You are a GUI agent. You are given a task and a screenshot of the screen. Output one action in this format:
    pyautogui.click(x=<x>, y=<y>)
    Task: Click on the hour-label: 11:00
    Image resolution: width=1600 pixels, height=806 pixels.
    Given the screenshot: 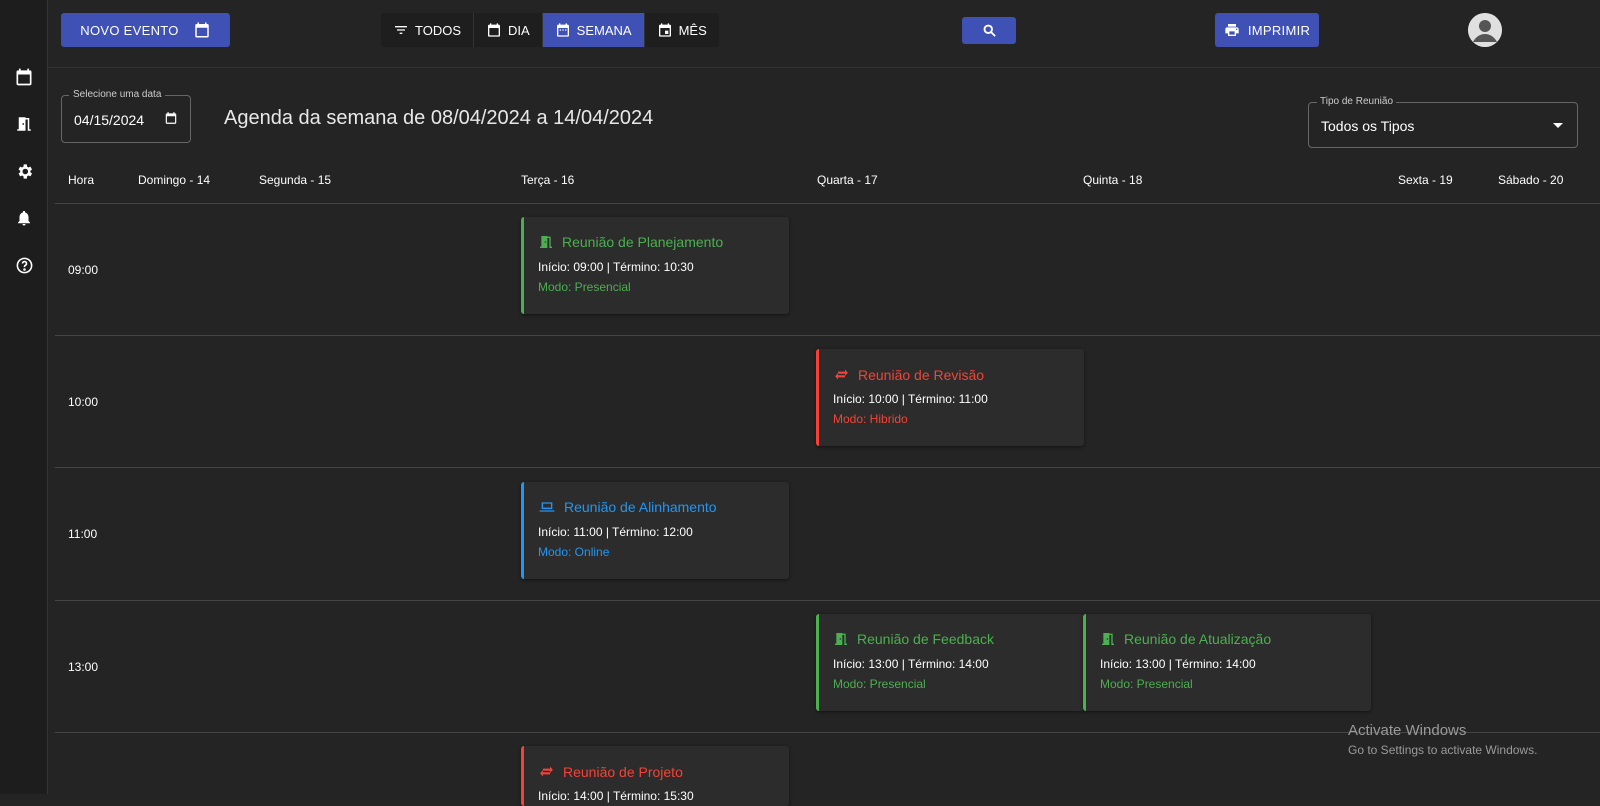 What is the action you would take?
    pyautogui.click(x=83, y=534)
    